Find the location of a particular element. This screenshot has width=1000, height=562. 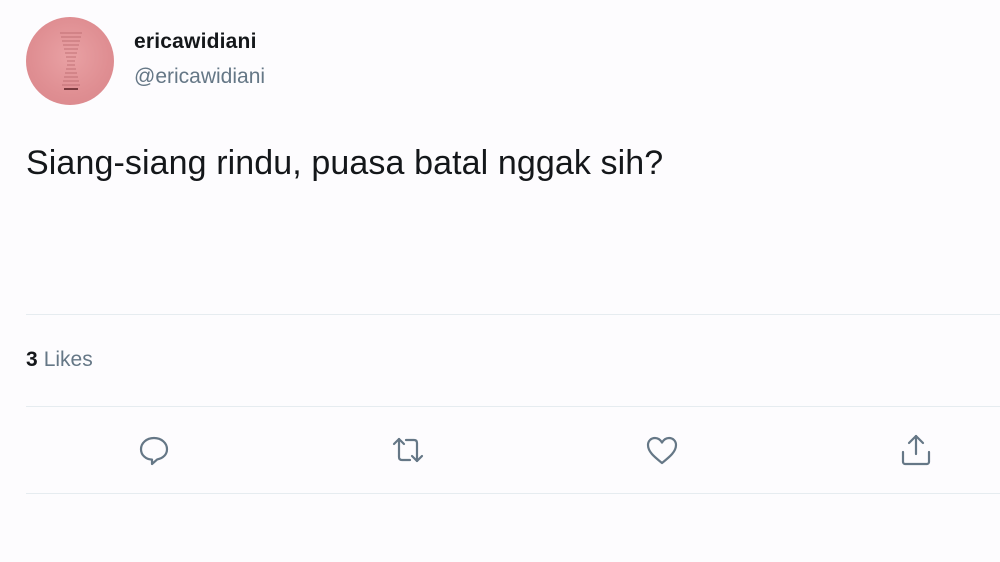

likes-stat: 3 Likes is located at coordinates (59, 360).